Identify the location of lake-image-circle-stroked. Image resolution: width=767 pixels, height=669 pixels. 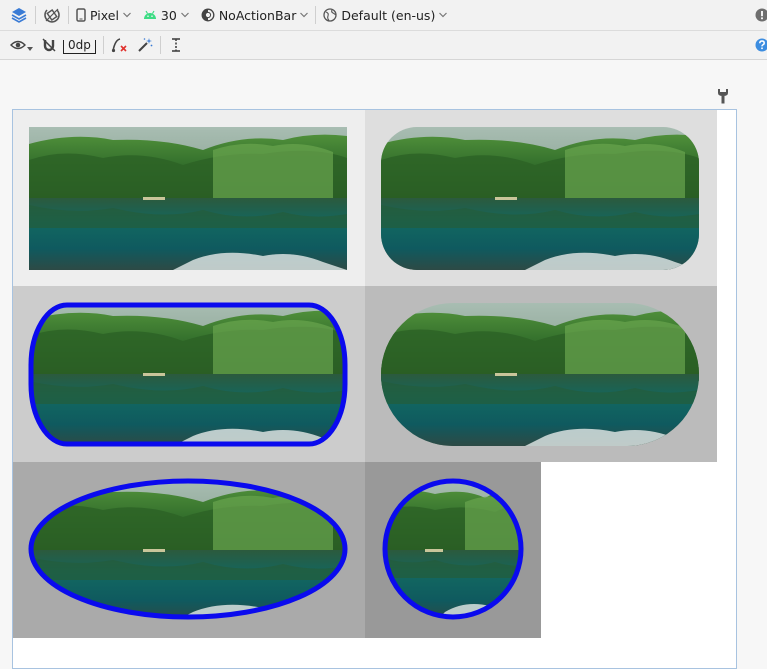
(453, 550).